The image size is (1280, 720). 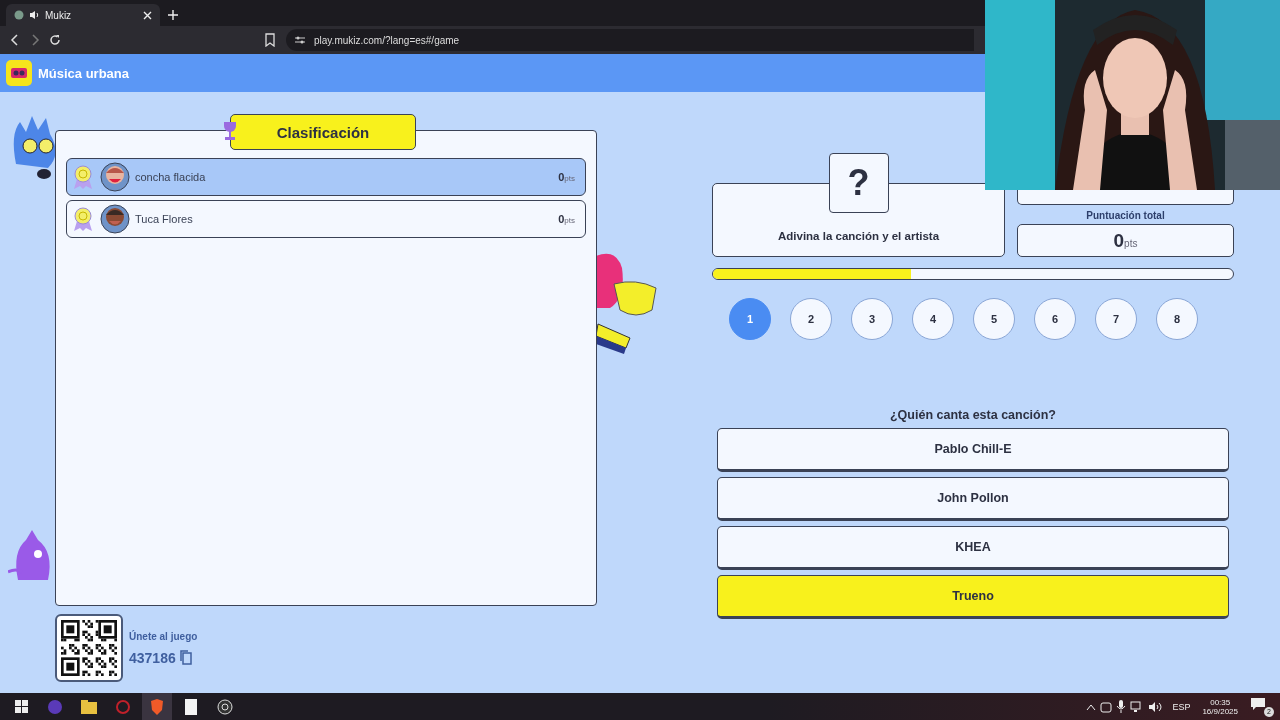 I want to click on chevron-up-icon, so click(x=1091, y=706).